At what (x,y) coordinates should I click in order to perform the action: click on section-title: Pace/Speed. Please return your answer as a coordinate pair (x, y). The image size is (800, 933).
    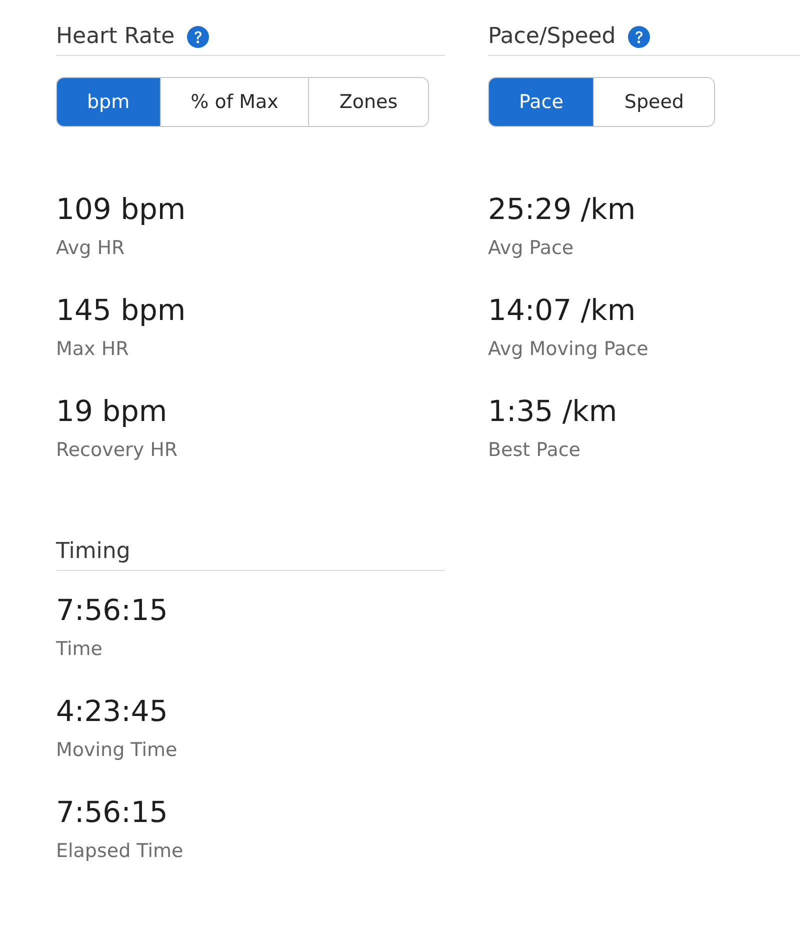
    Looking at the image, I should click on (552, 37).